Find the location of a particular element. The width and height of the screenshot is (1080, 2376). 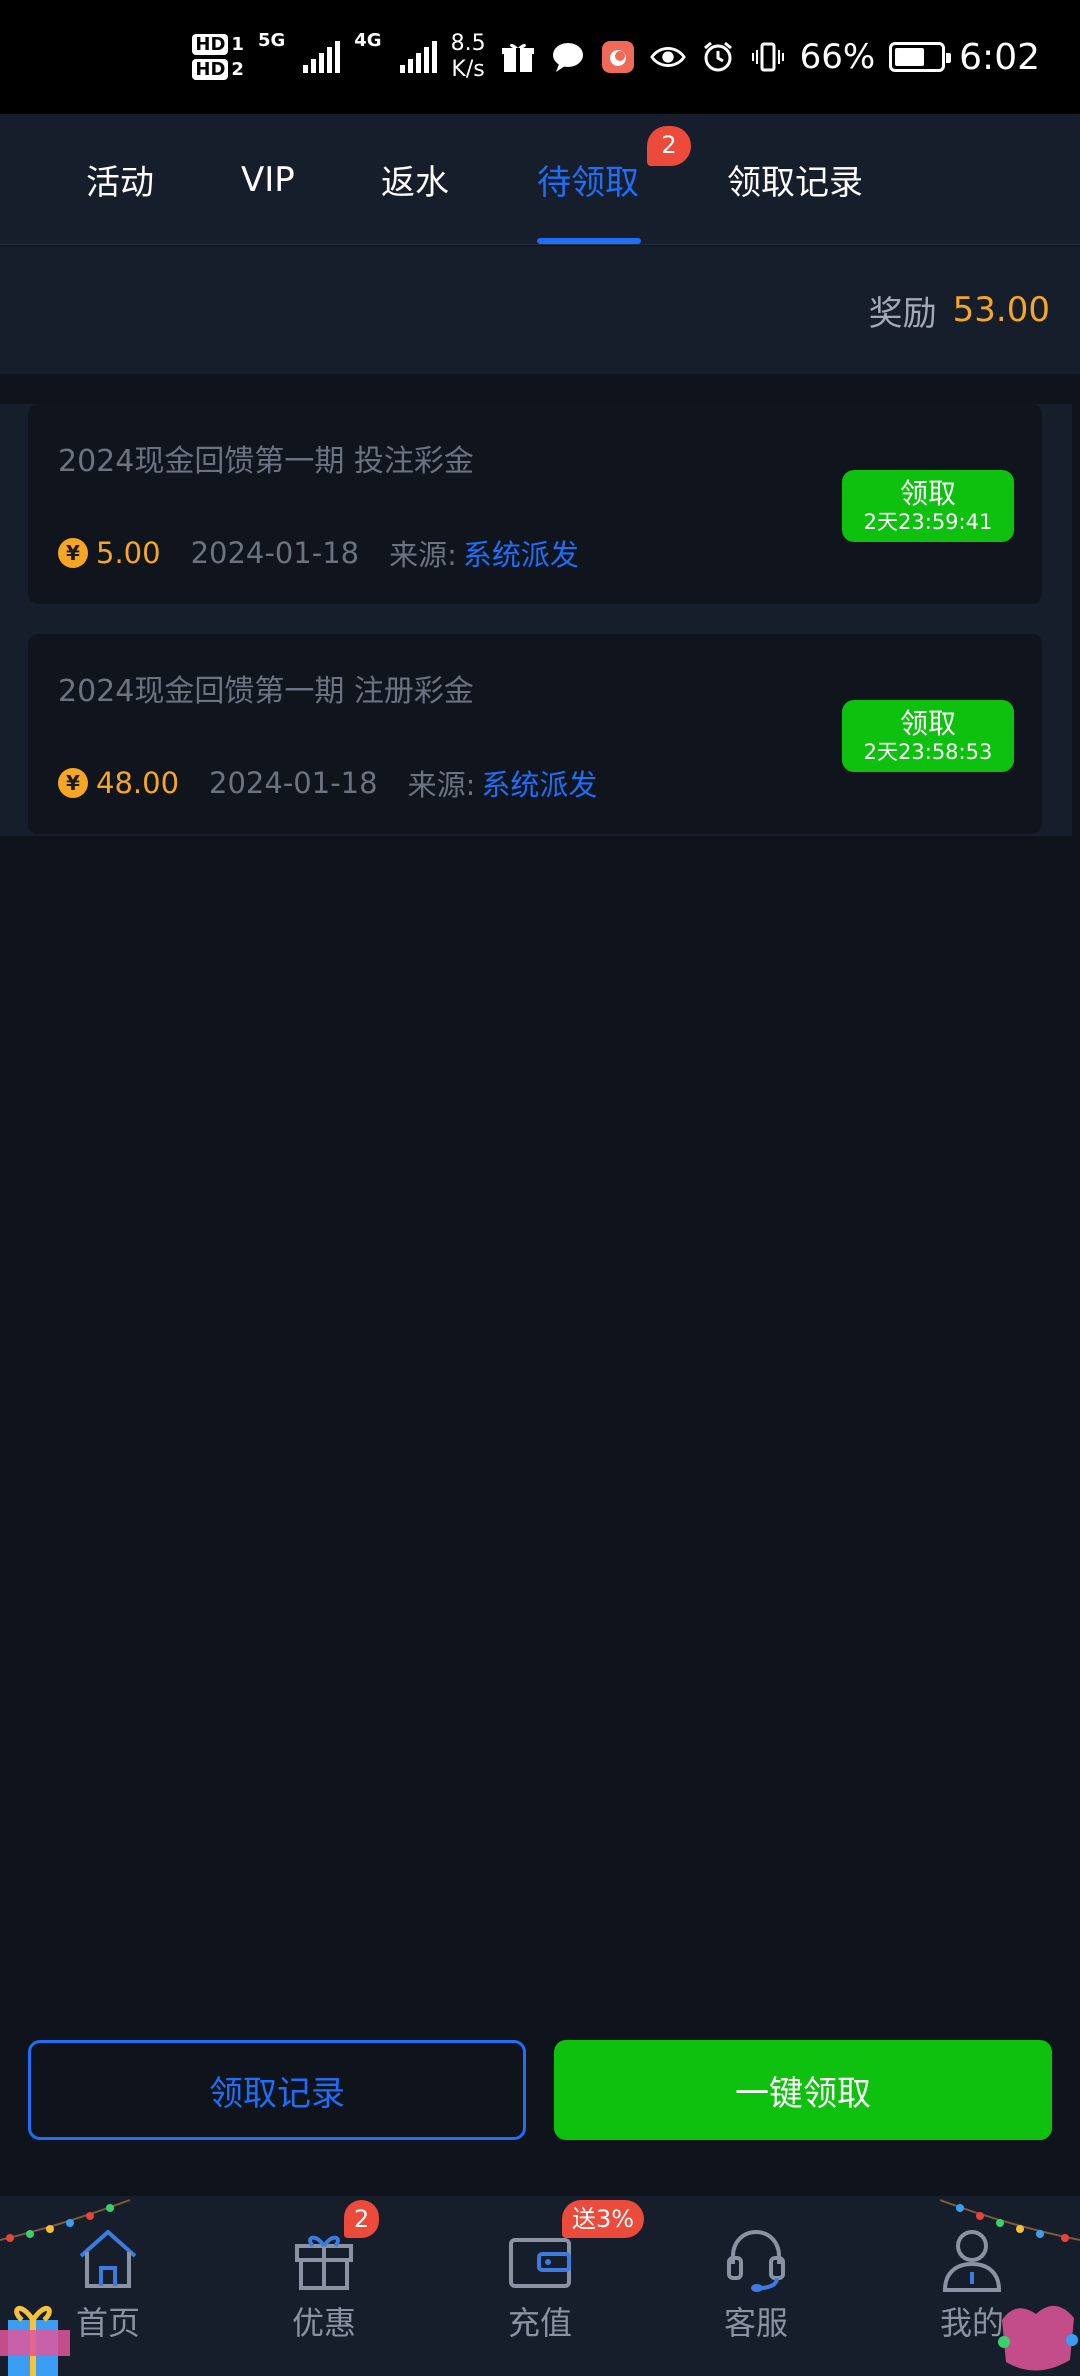

tab-label: 领取记录 is located at coordinates (795, 183).